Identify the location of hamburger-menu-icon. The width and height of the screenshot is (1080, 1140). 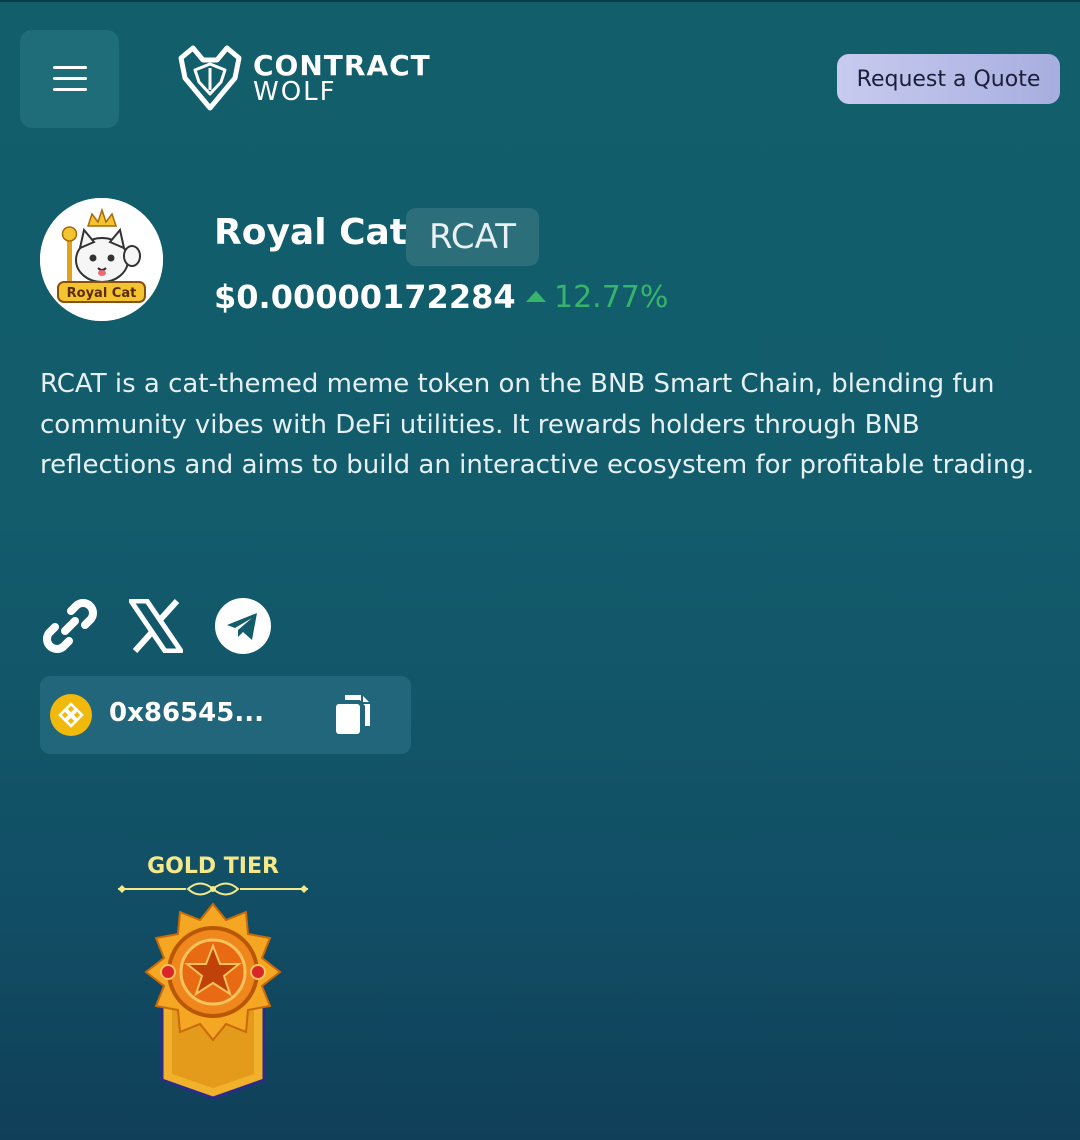
(69, 78).